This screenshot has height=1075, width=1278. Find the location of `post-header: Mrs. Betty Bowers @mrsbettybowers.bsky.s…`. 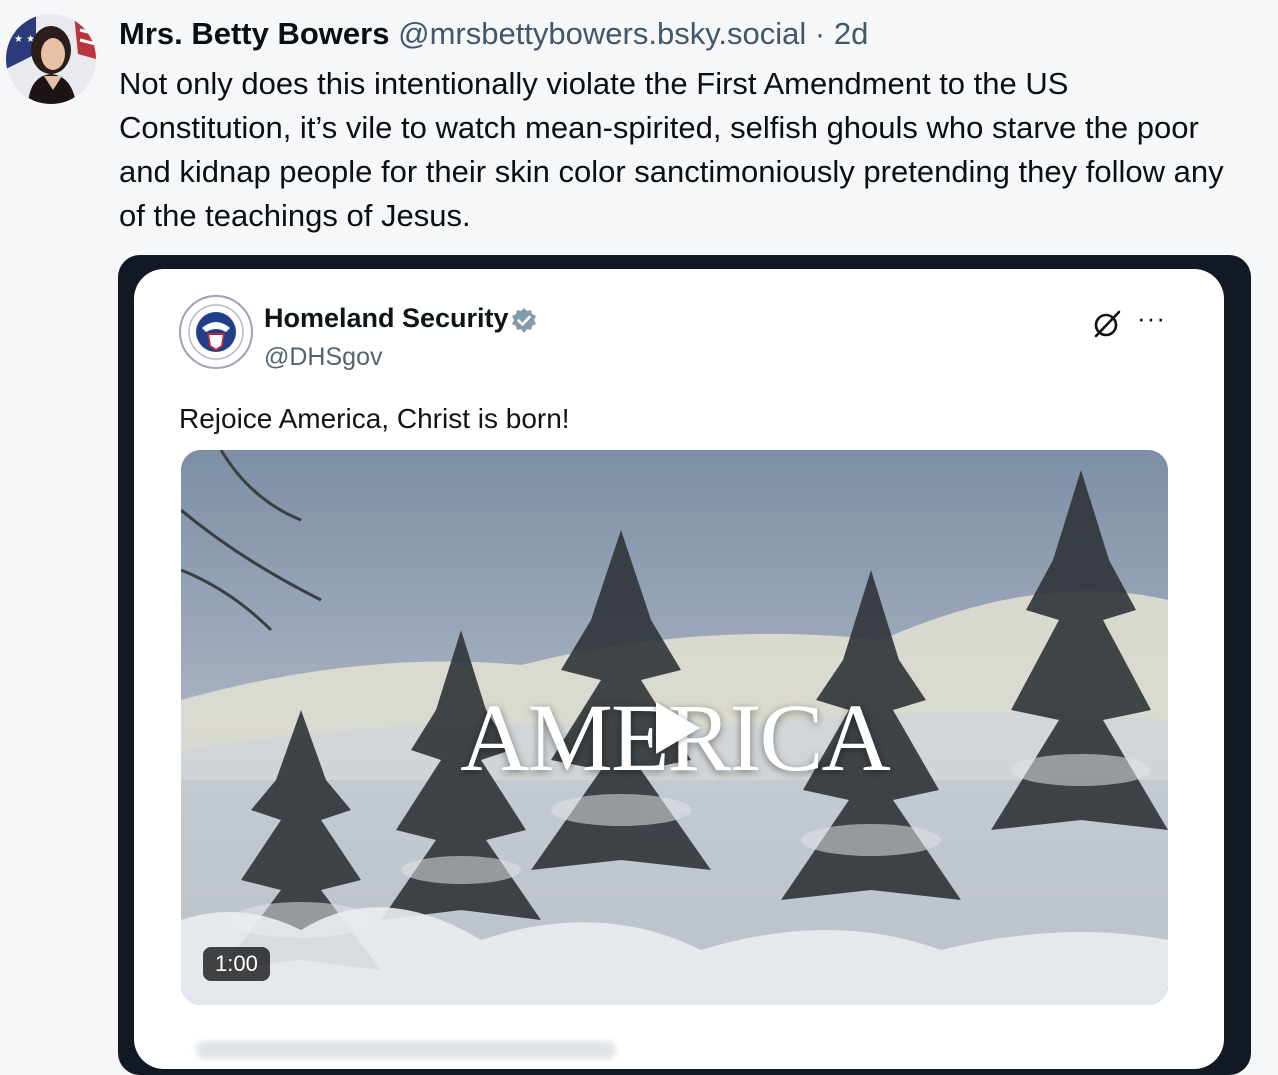

post-header: Mrs. Betty Bowers @mrsbettybowers.bsky.s… is located at coordinates (493, 34).